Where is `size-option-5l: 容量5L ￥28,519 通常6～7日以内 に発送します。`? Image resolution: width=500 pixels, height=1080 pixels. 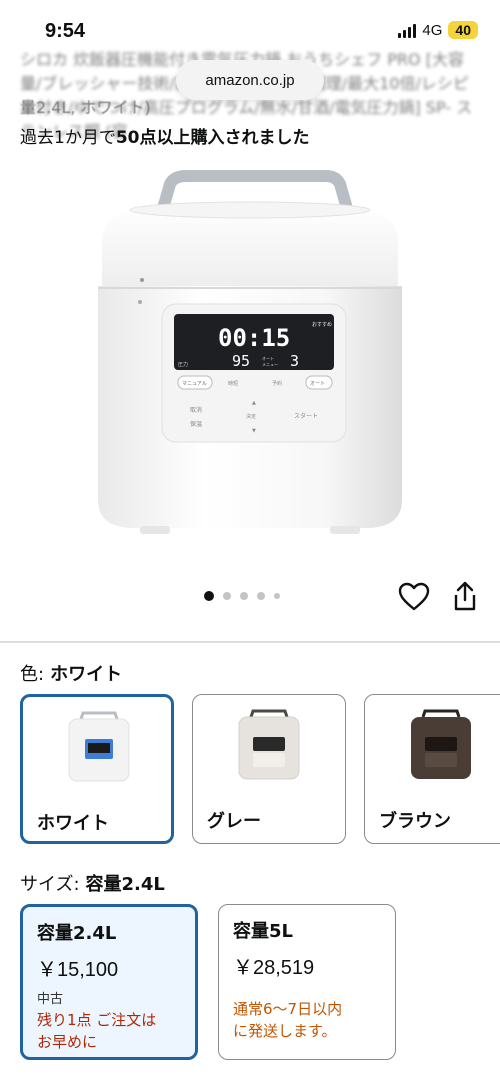 size-option-5l: 容量5L ￥28,519 通常6～7日以内 に発送します。 is located at coordinates (307, 982).